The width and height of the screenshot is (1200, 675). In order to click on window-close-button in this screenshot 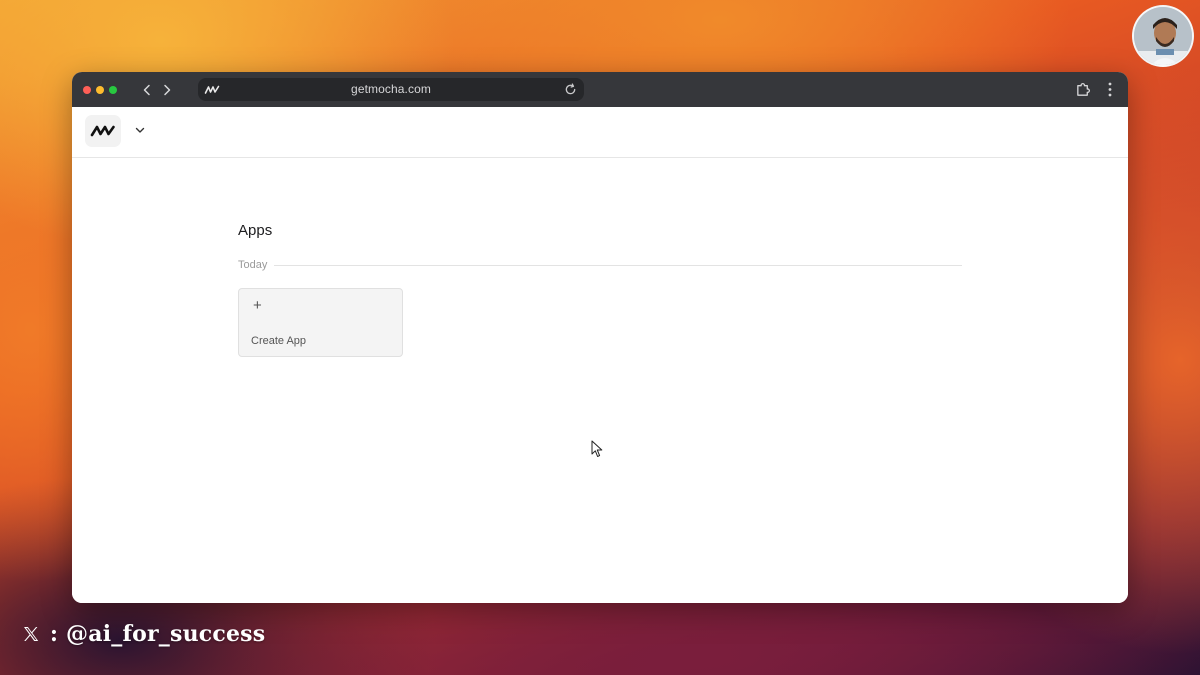, I will do `click(87, 90)`.